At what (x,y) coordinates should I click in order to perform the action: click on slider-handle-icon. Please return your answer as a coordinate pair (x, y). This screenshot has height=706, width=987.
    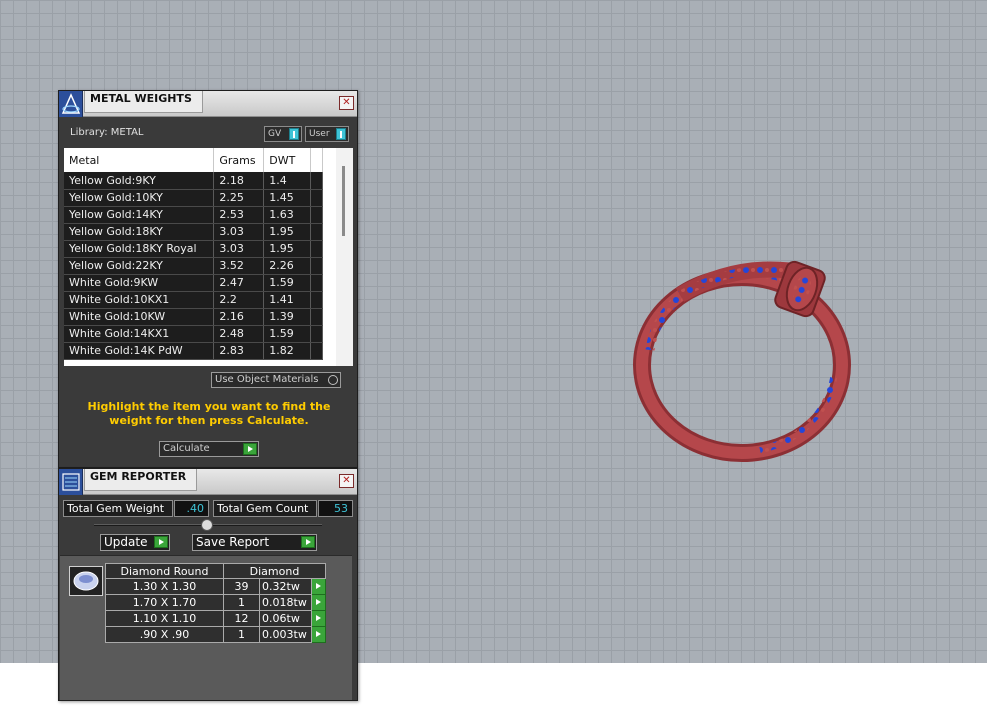
    Looking at the image, I should click on (207, 525).